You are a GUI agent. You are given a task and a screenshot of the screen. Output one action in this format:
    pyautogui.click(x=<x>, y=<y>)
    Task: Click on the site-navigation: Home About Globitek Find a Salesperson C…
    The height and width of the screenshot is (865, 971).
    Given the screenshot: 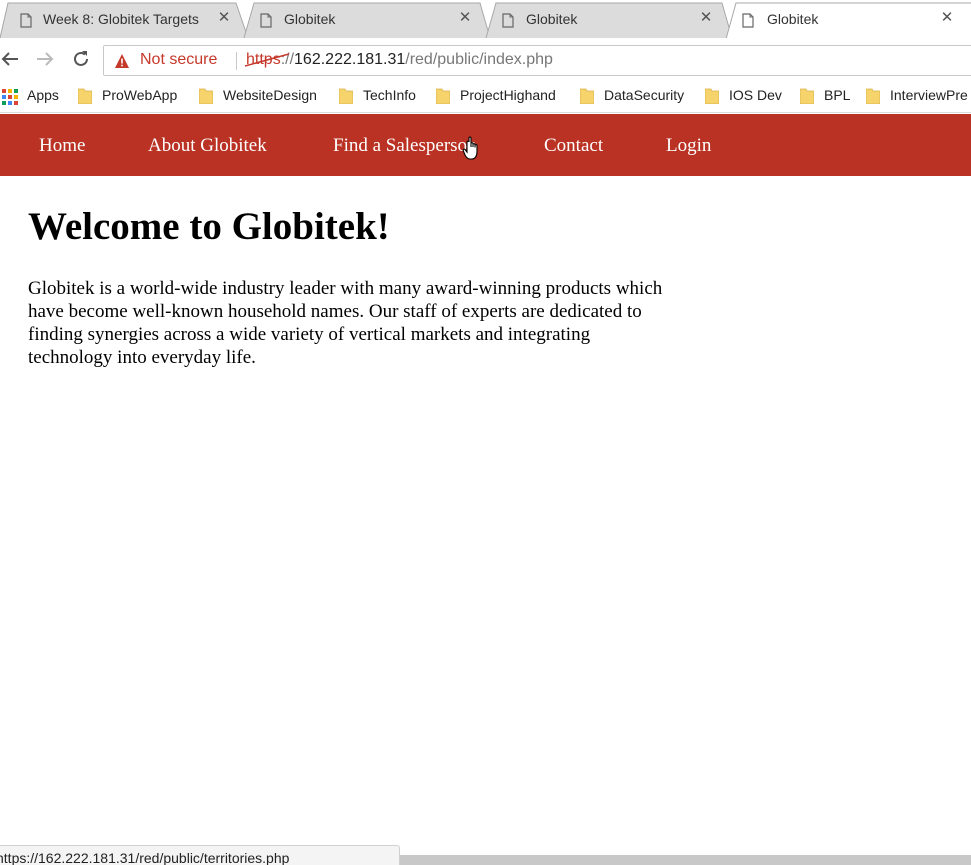 What is the action you would take?
    pyautogui.click(x=485, y=145)
    